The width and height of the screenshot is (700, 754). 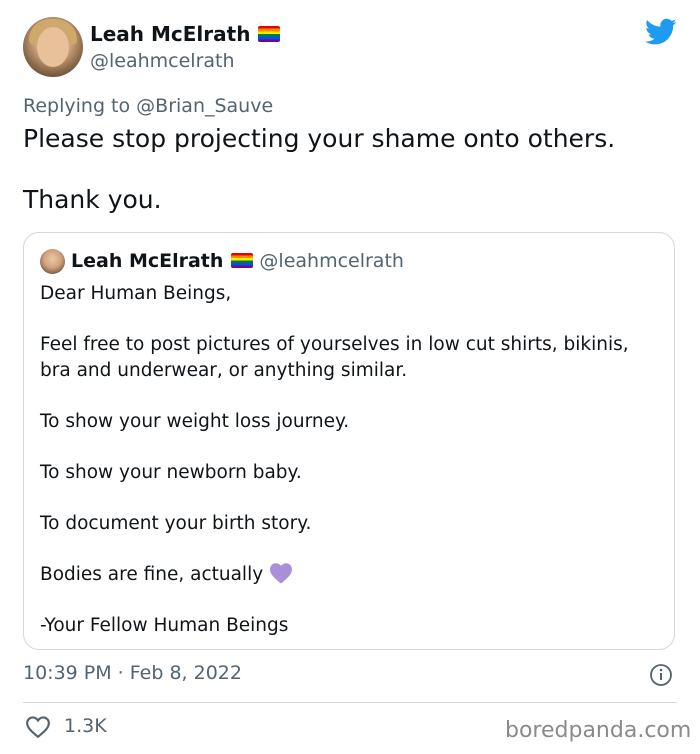 I want to click on heart-outline-icon, so click(x=38, y=727).